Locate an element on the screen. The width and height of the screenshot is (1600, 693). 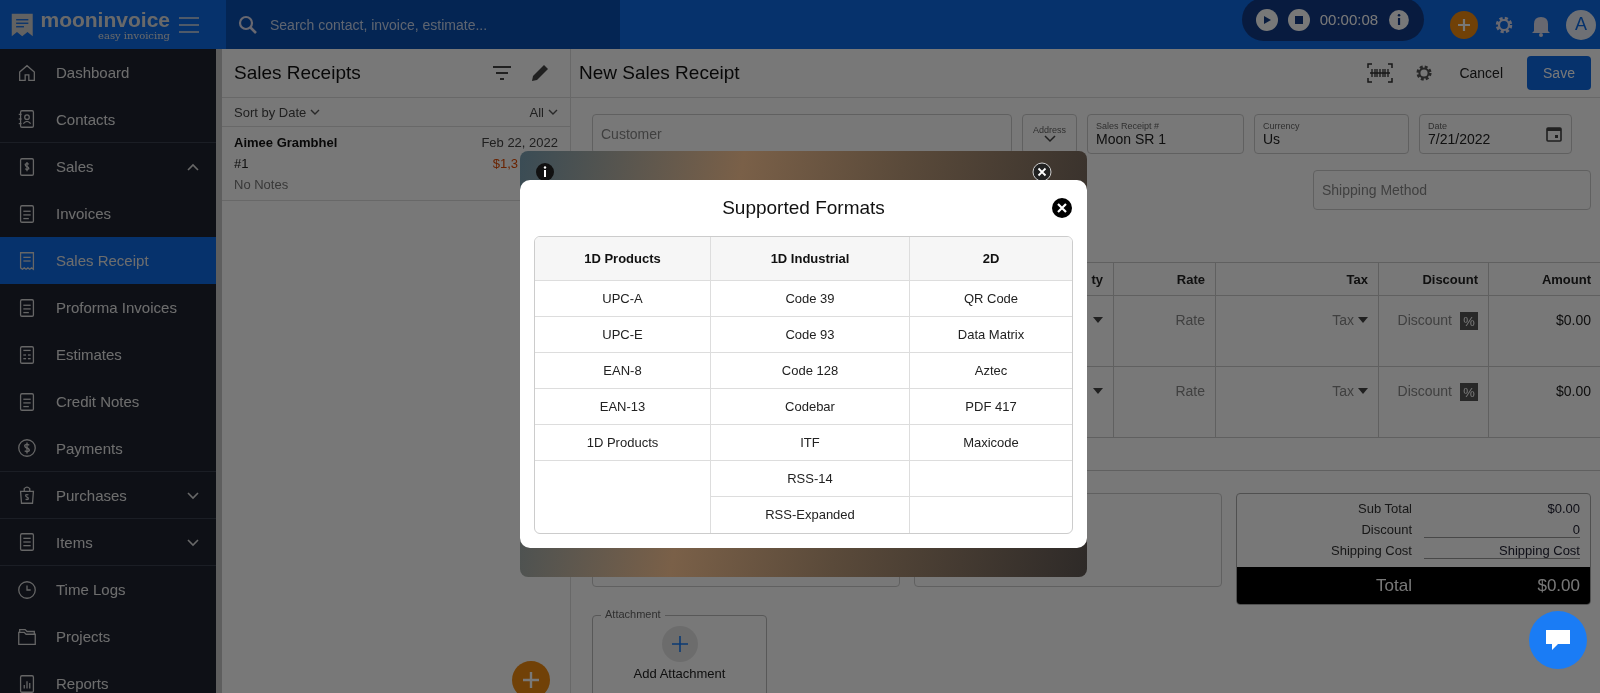
column-header: Tax is located at coordinates (1357, 279).